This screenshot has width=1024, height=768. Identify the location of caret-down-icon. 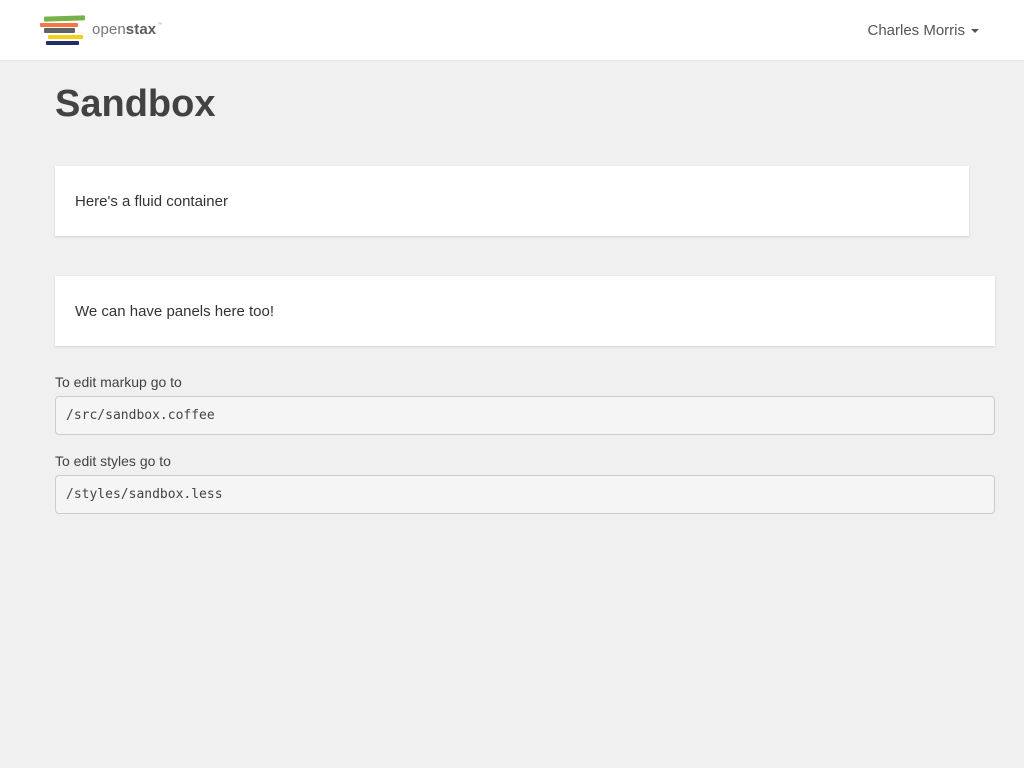
(975, 31).